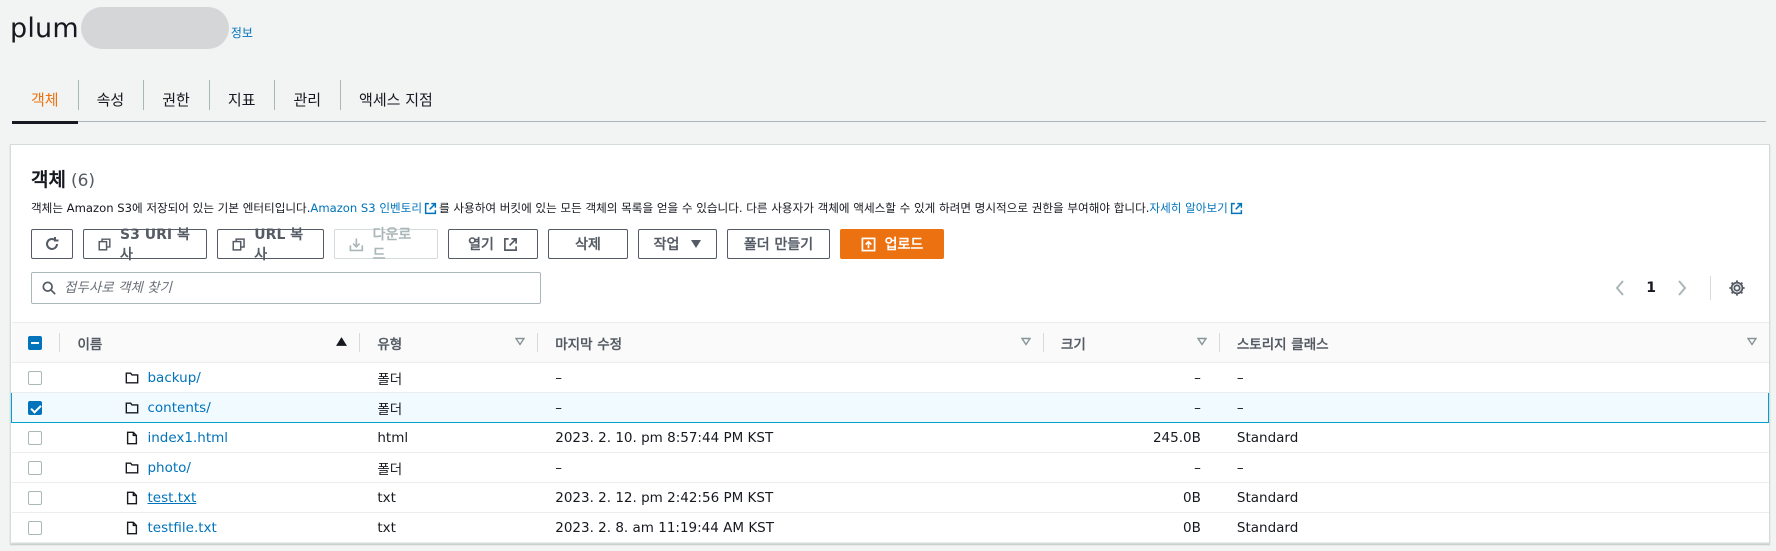  Describe the element at coordinates (481, 245) in the screenshot. I see `open-label: 열기` at that location.